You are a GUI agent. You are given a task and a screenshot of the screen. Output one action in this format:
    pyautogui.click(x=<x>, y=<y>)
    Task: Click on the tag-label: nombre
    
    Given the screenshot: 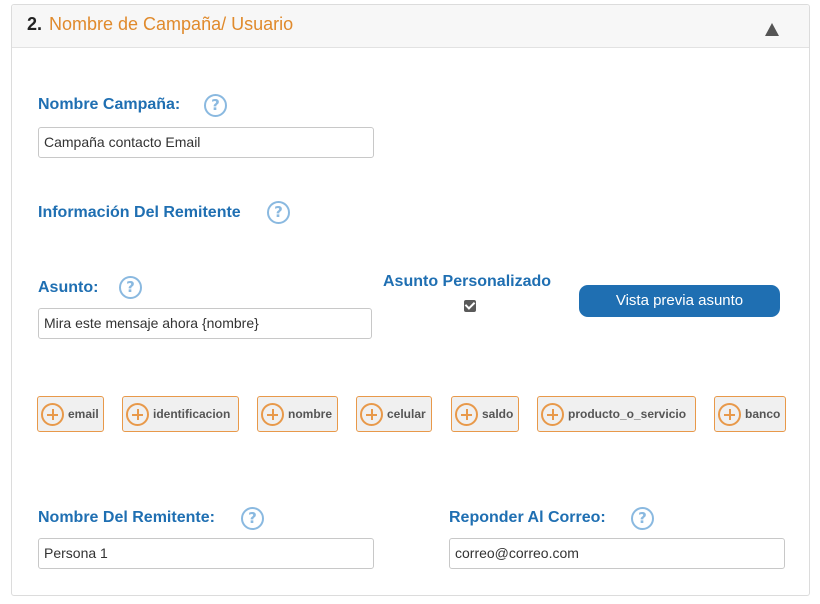 What is the action you would take?
    pyautogui.click(x=310, y=414)
    